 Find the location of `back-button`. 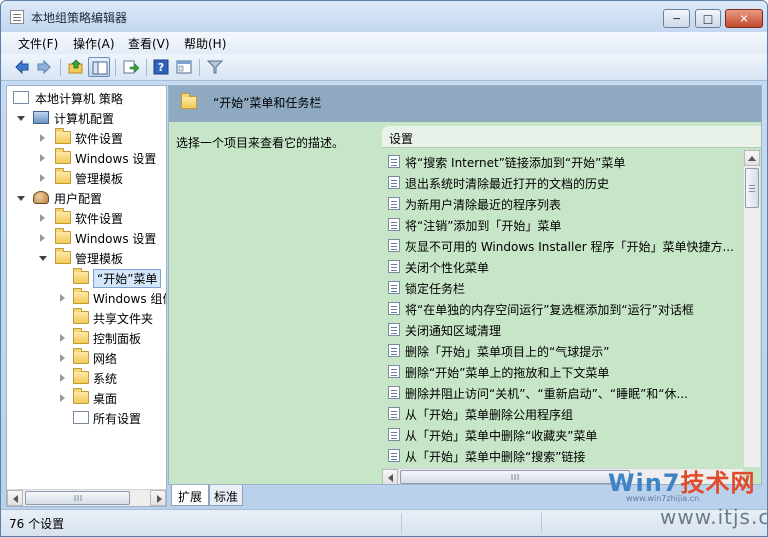

back-button is located at coordinates (22, 67).